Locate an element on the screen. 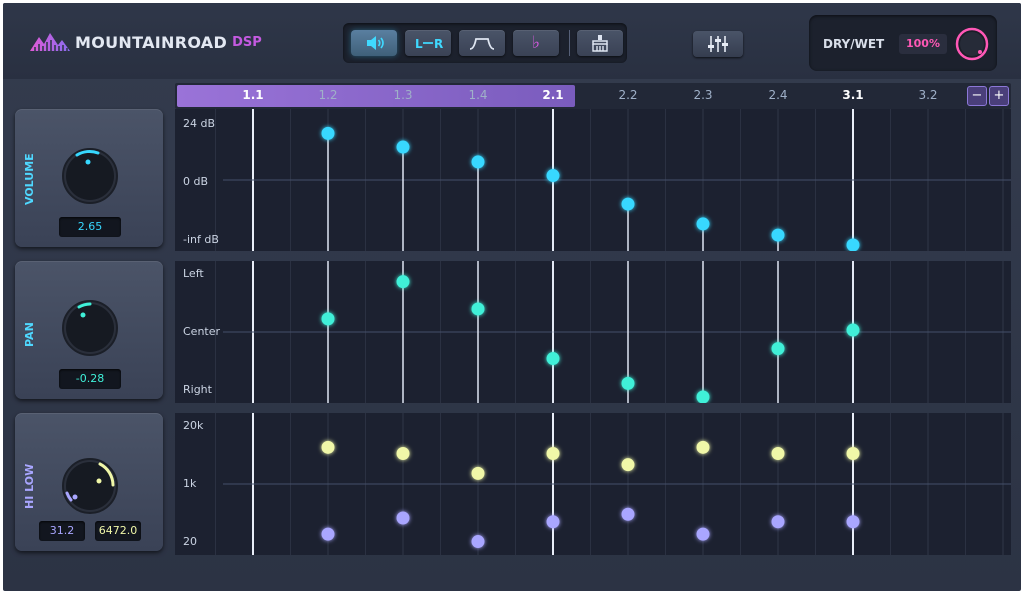 Image resolution: width=1024 pixels, height=594 pixels. flat-icon: ♭ is located at coordinates (536, 43).